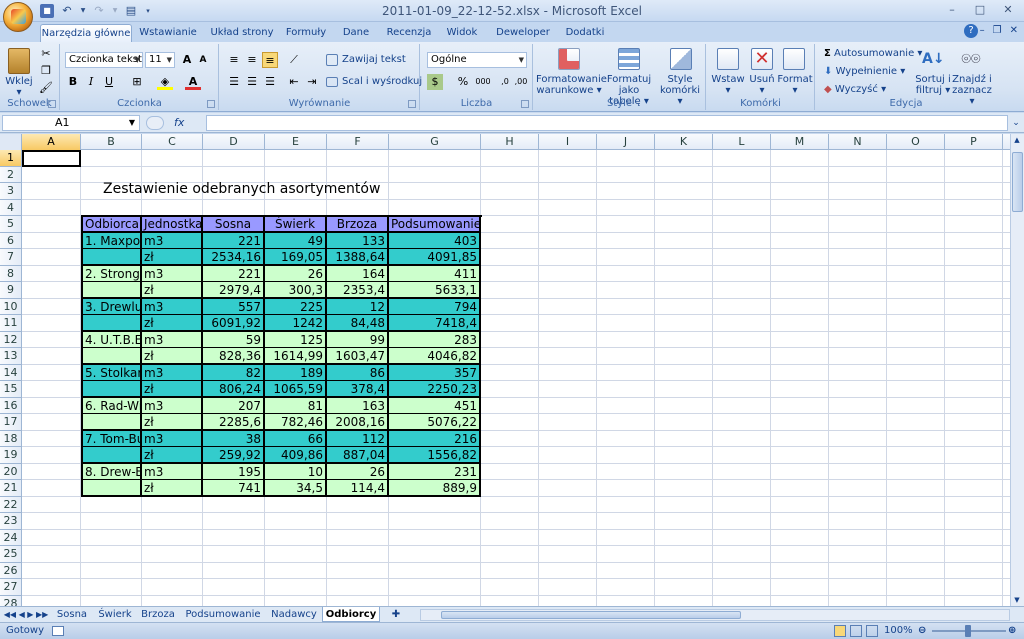  I want to click on clear-button: ◆ Wyczyść ▾, so click(855, 90).